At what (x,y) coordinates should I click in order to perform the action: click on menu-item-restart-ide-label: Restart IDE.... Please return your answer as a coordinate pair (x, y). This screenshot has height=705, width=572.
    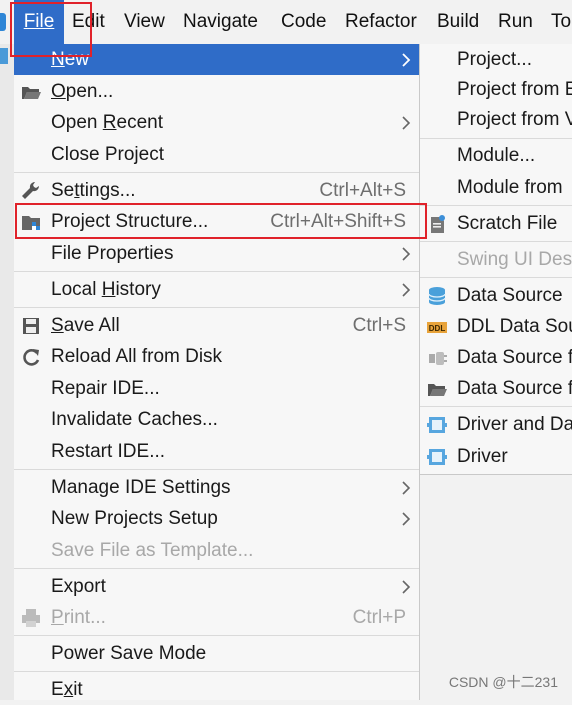
    Looking at the image, I should click on (108, 451).